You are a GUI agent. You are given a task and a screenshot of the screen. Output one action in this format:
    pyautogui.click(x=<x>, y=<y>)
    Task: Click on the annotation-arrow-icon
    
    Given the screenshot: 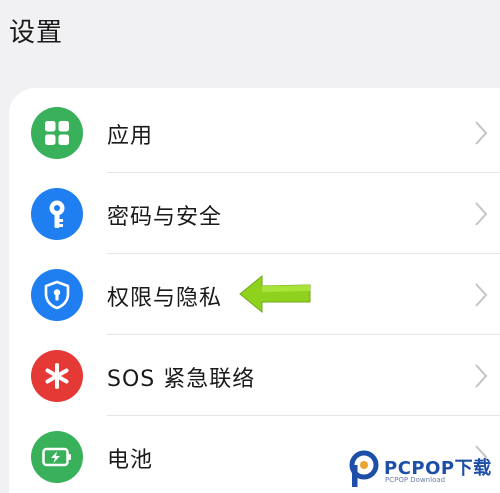 What is the action you would take?
    pyautogui.click(x=275, y=294)
    